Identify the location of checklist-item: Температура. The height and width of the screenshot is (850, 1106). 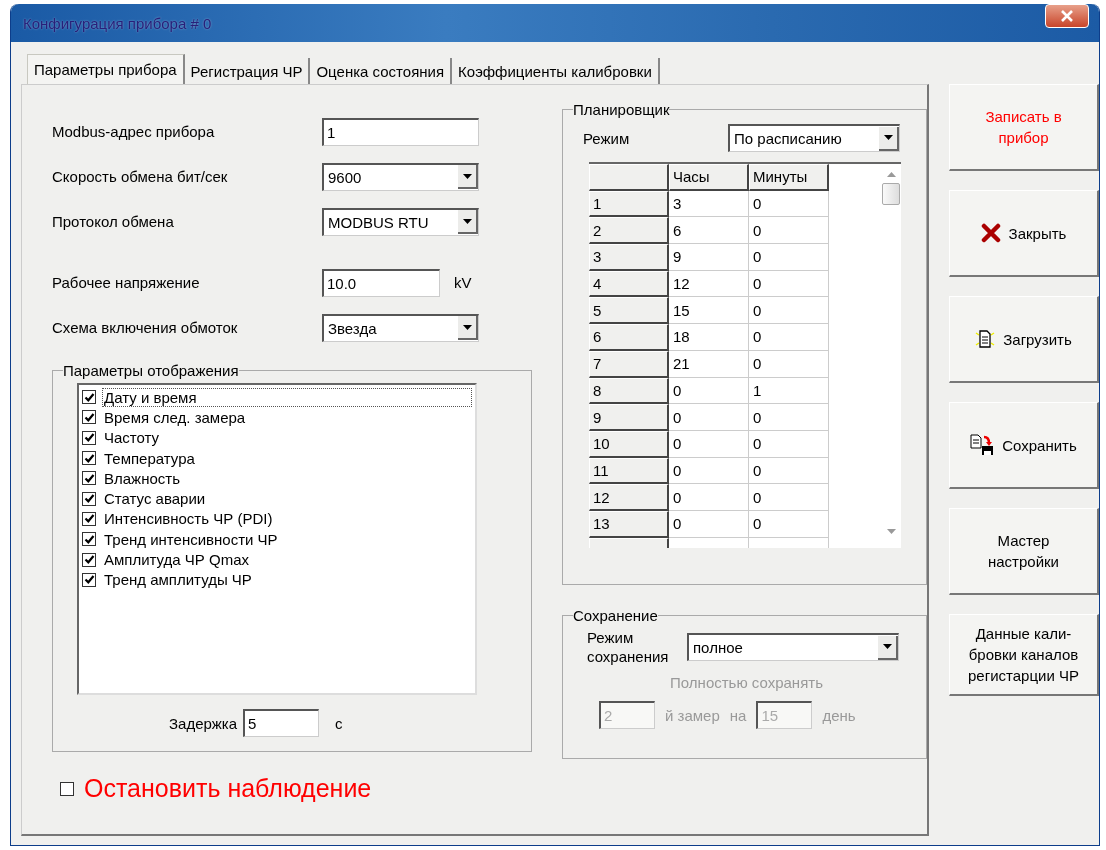
(244, 458).